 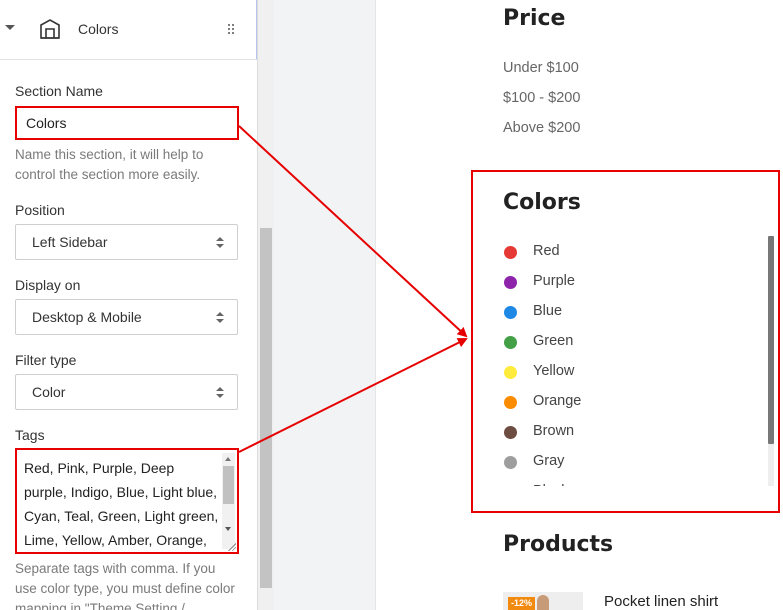 I want to click on display-on-select-value: Desktop & Mobile, so click(x=87, y=317).